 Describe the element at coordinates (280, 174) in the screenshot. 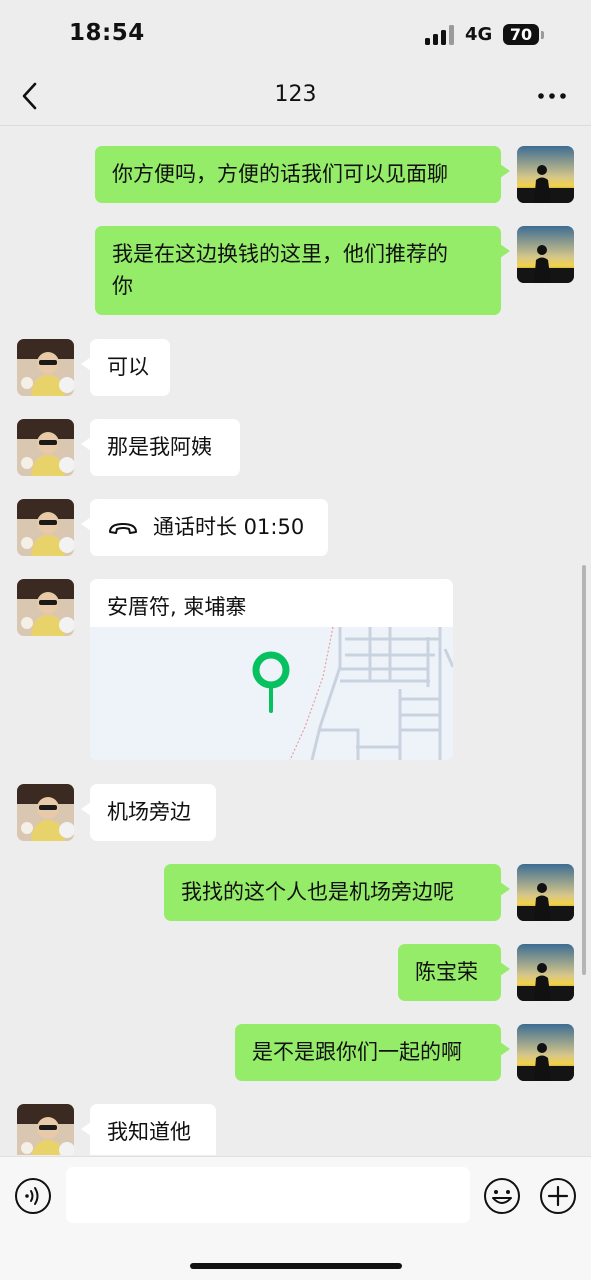

I see `message-text: 你方便吗，方便的话我们可以见面聊` at that location.